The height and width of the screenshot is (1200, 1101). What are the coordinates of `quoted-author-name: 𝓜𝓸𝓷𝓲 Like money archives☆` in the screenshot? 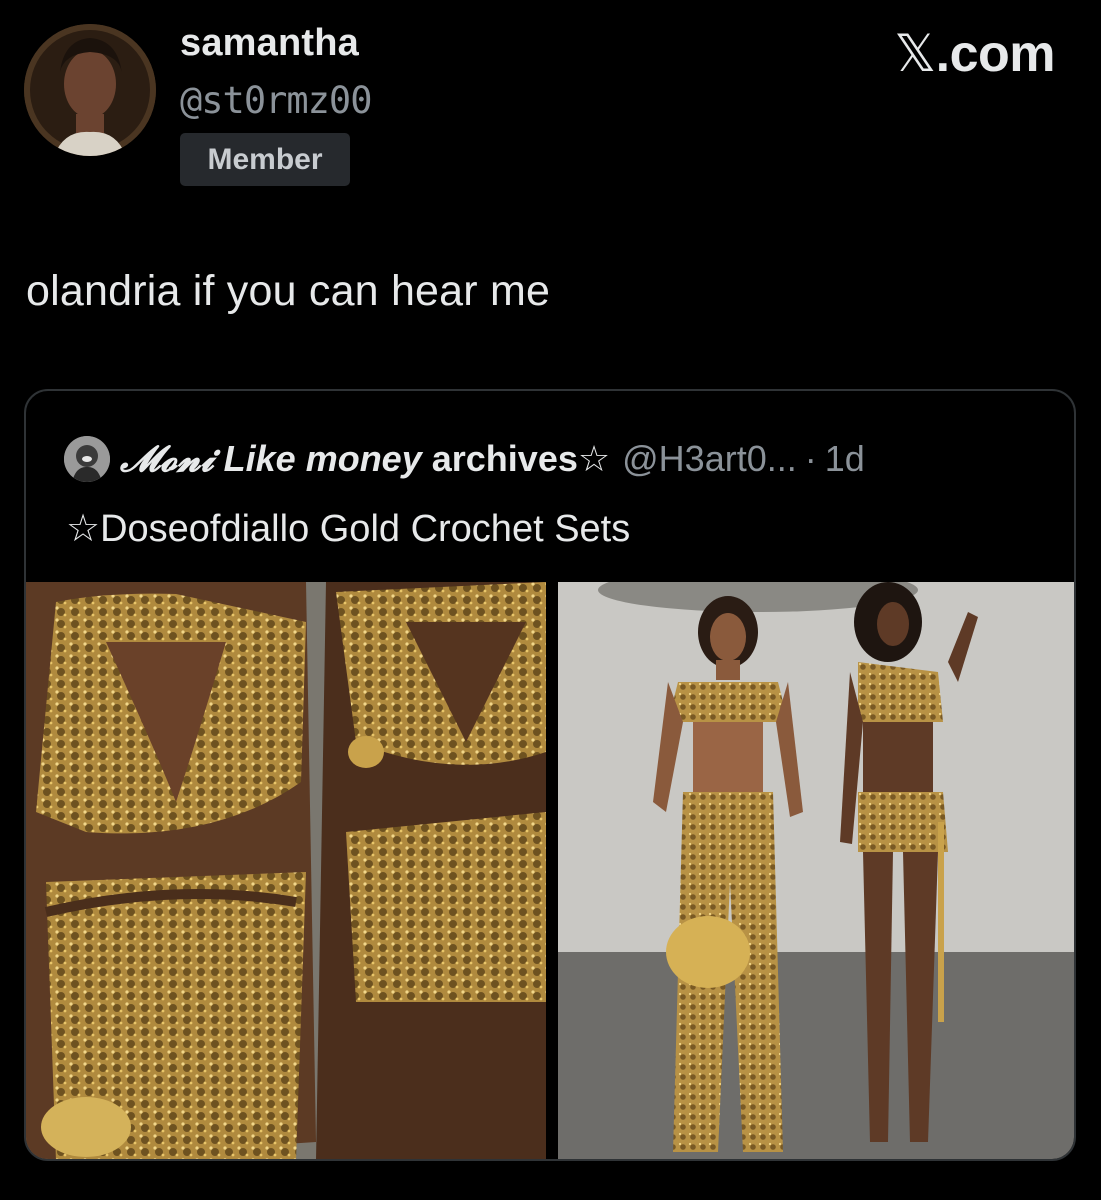 It's located at (365, 459).